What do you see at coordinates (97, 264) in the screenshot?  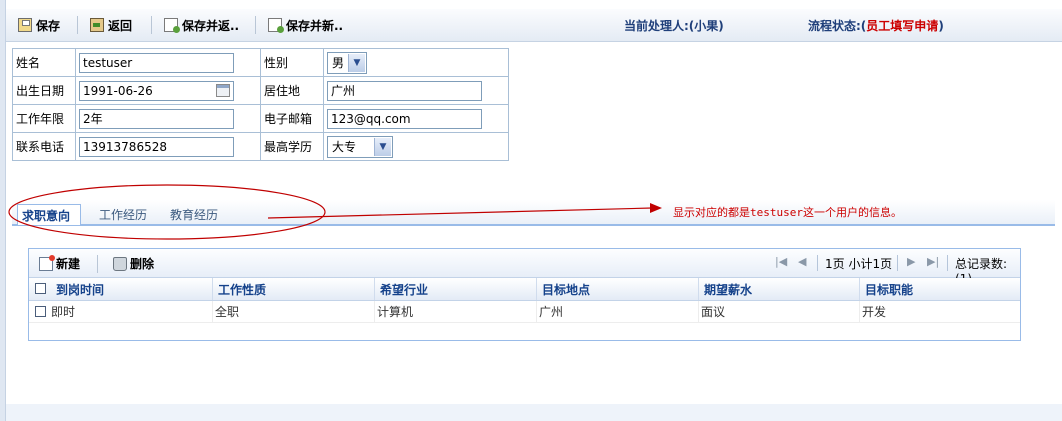 I see `grid-toolbar-separator` at bounding box center [97, 264].